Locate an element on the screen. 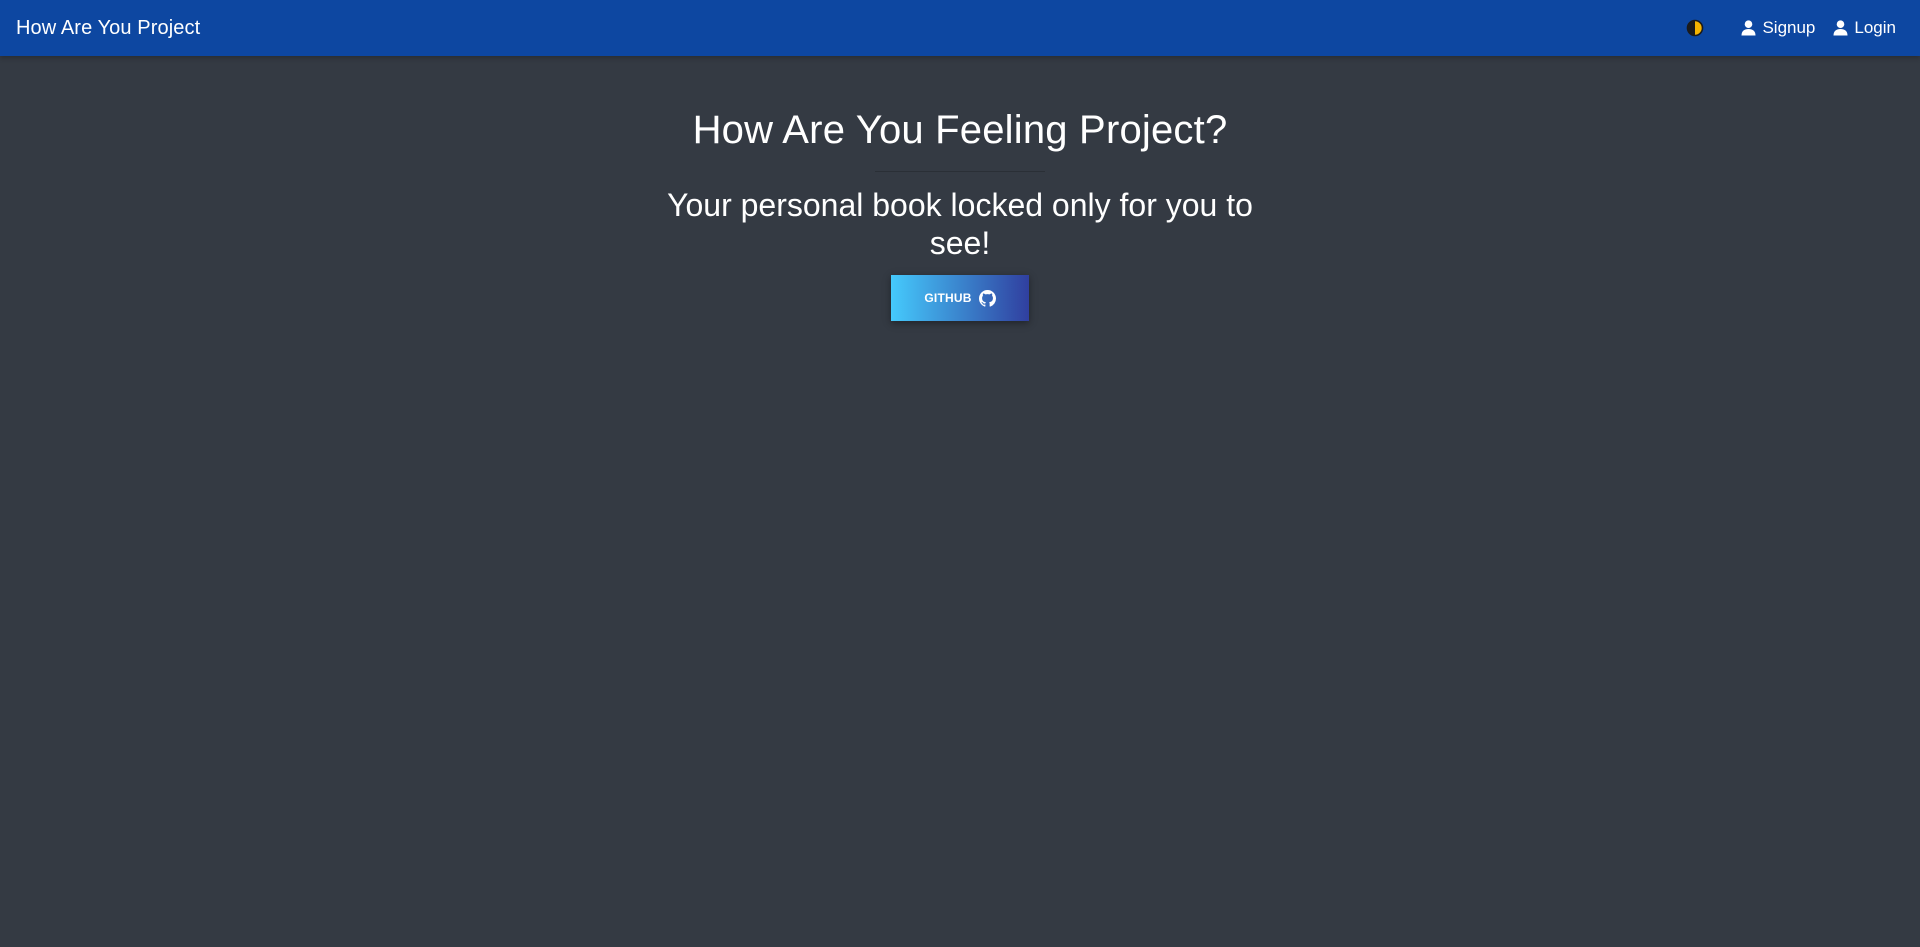  half-moon-contrast-icon is located at coordinates (1695, 28).